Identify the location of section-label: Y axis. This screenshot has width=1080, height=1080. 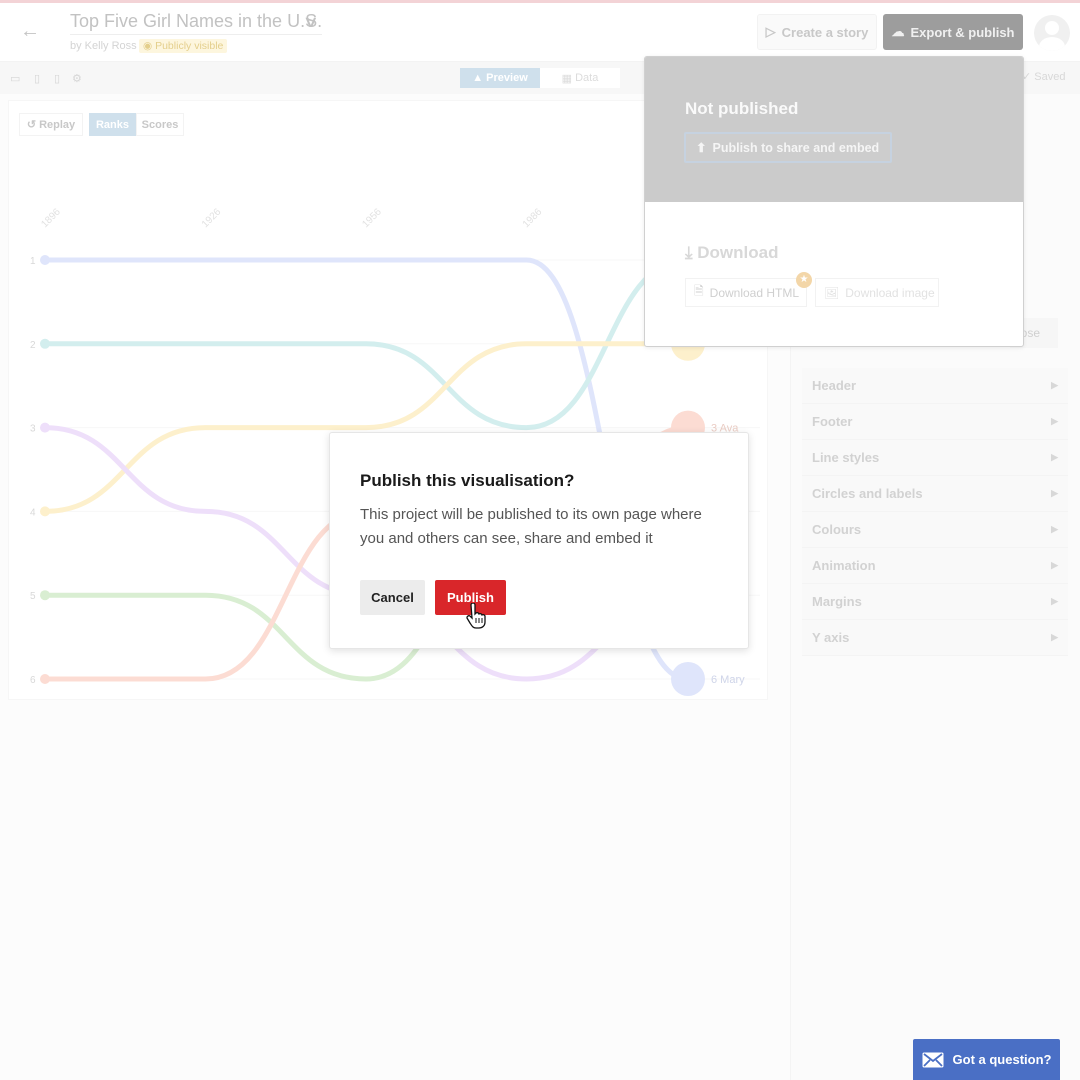
(831, 637).